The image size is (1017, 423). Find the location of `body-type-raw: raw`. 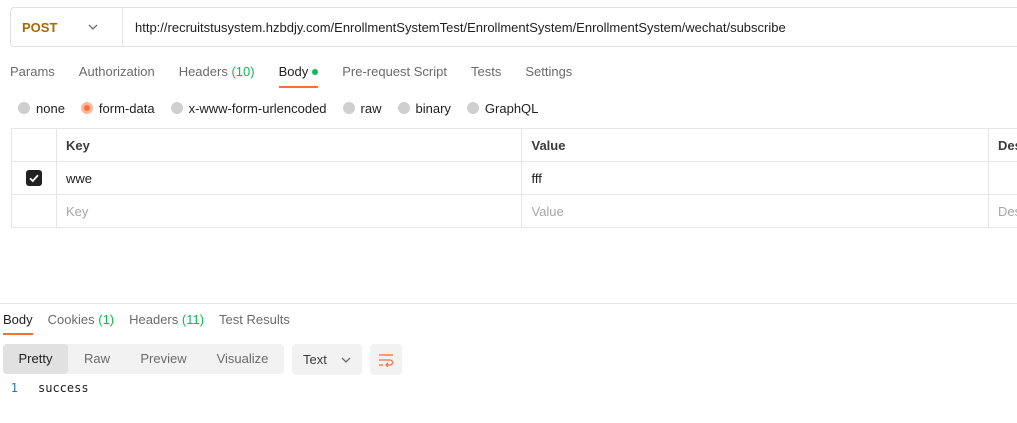

body-type-raw: raw is located at coordinates (362, 108).